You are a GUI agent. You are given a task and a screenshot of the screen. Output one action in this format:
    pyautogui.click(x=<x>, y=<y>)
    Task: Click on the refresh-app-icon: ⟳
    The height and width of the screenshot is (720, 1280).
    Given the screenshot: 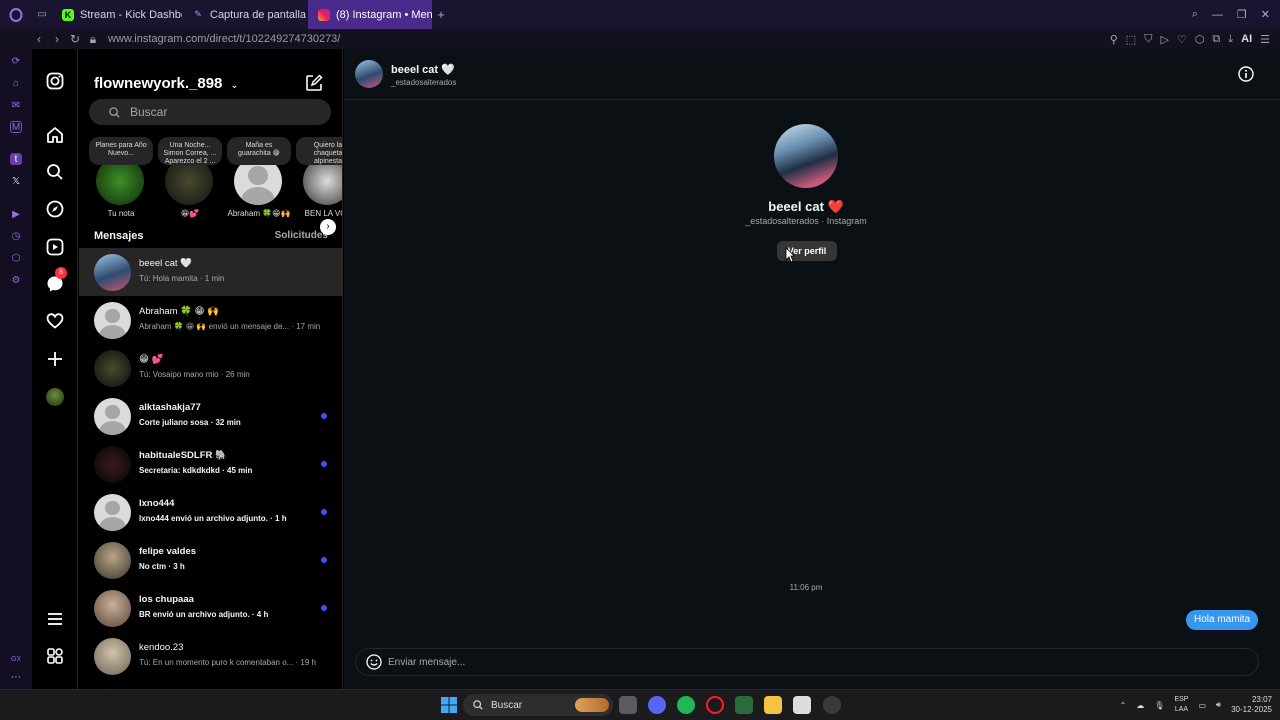 What is the action you would take?
    pyautogui.click(x=16, y=61)
    